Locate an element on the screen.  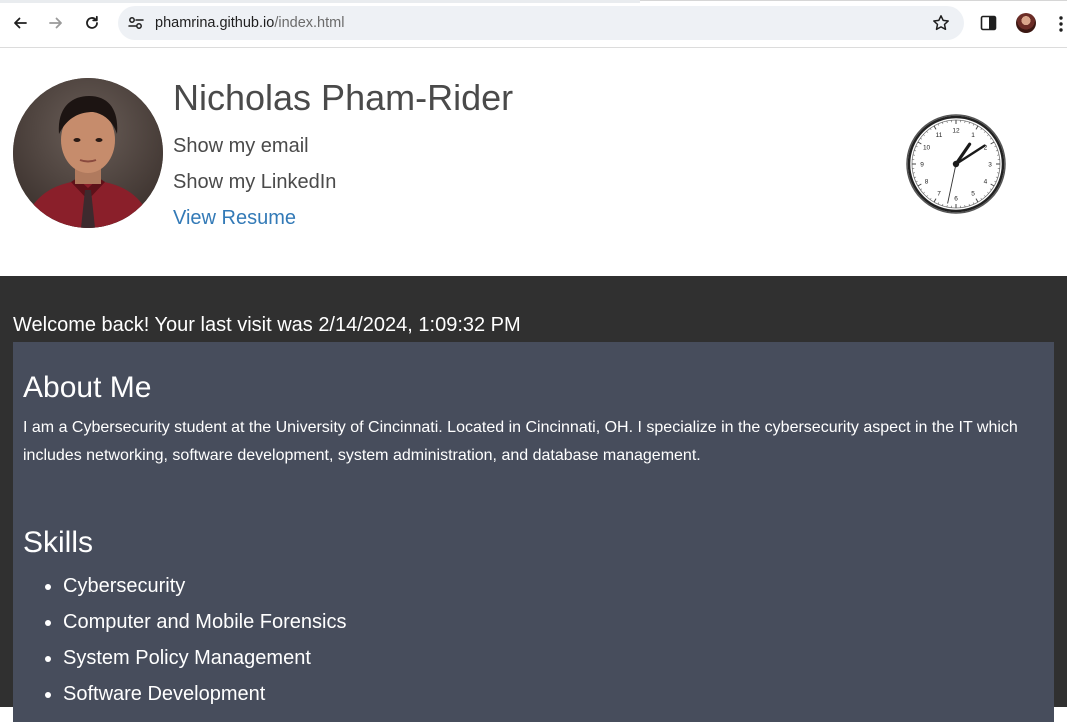
more-menu-button is located at coordinates (1061, 24).